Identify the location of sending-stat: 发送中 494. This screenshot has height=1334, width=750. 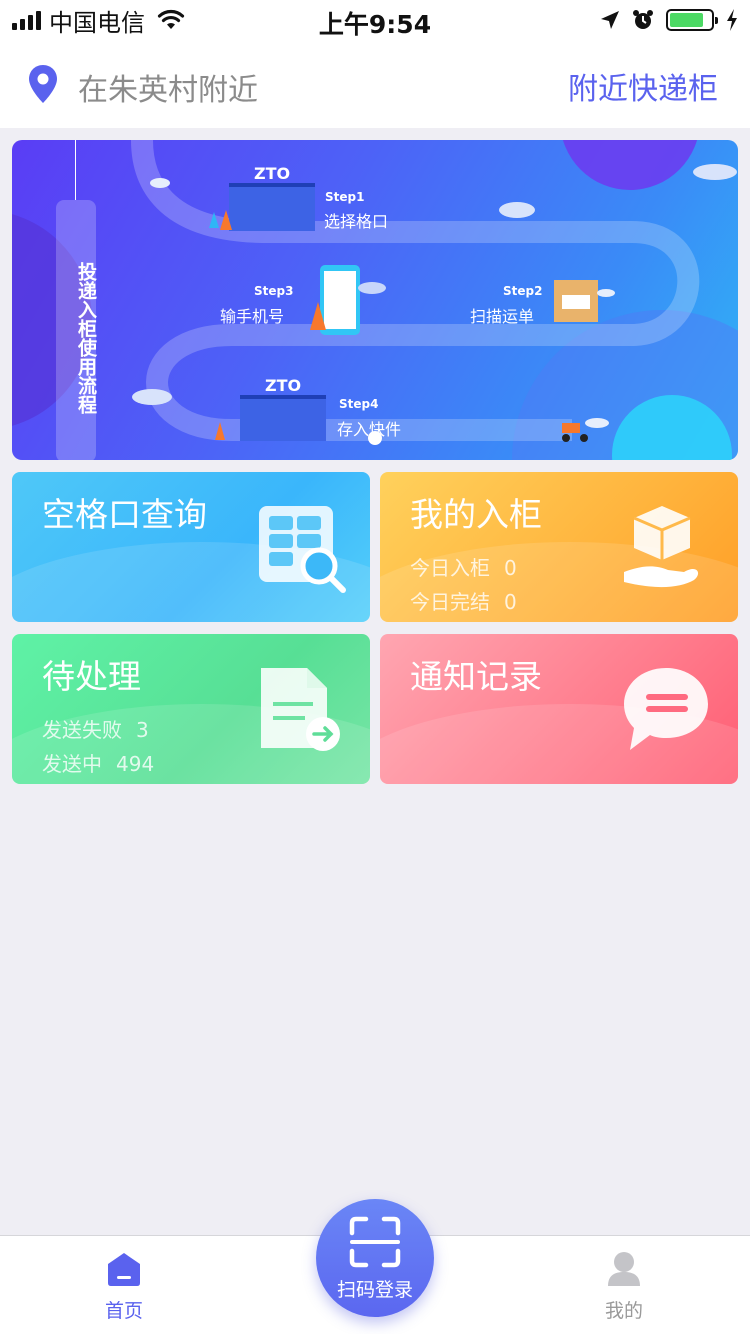
(98, 764).